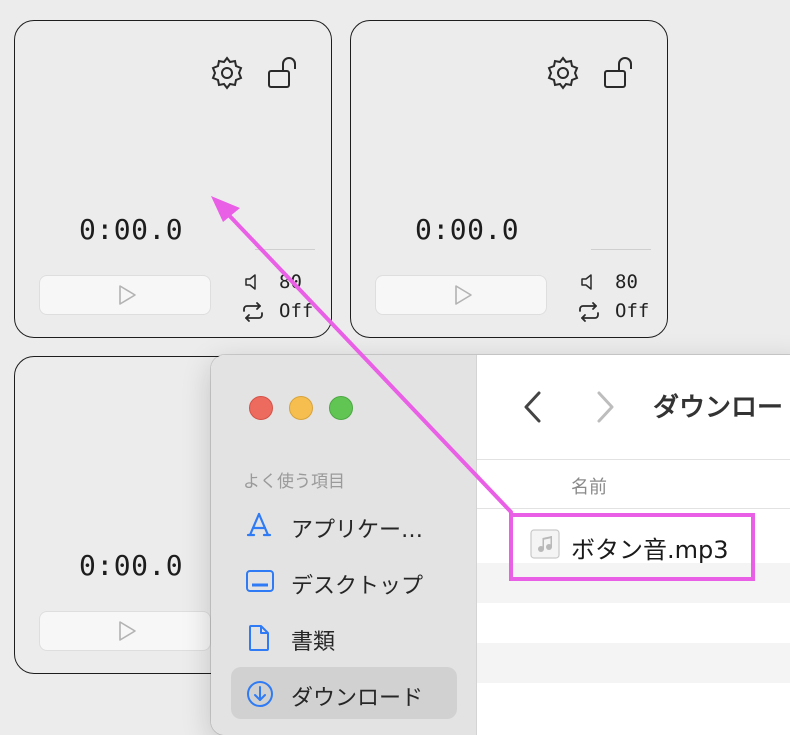 This screenshot has height=735, width=790. What do you see at coordinates (650, 547) in the screenshot?
I see `file-name: ボタン音.mp3` at bounding box center [650, 547].